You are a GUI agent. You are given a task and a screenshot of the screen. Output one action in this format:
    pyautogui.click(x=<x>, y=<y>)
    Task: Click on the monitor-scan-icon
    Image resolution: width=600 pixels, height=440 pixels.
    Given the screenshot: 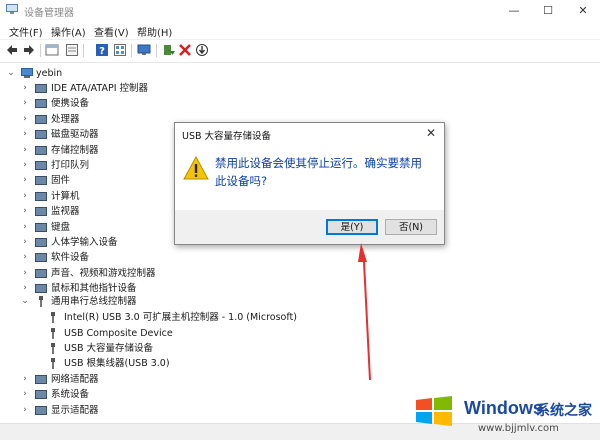 What is the action you would take?
    pyautogui.click(x=144, y=50)
    